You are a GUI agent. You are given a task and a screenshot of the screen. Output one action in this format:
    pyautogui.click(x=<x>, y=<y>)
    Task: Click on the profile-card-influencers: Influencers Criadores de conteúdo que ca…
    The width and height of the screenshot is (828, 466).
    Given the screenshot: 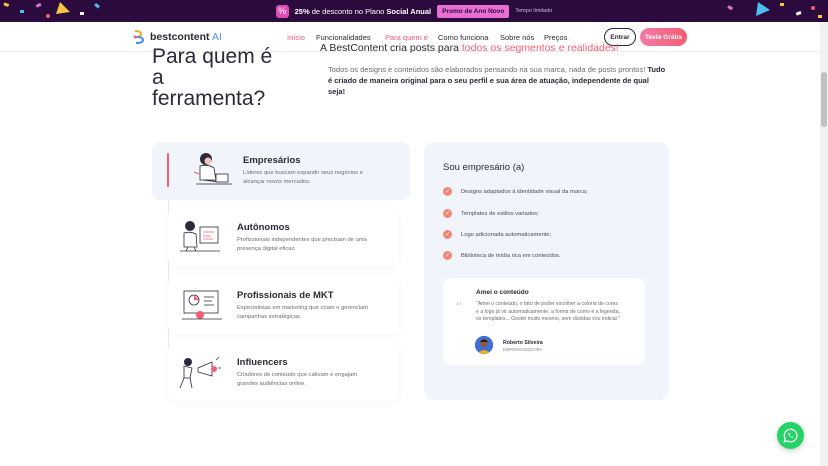 What is the action you would take?
    pyautogui.click(x=283, y=372)
    